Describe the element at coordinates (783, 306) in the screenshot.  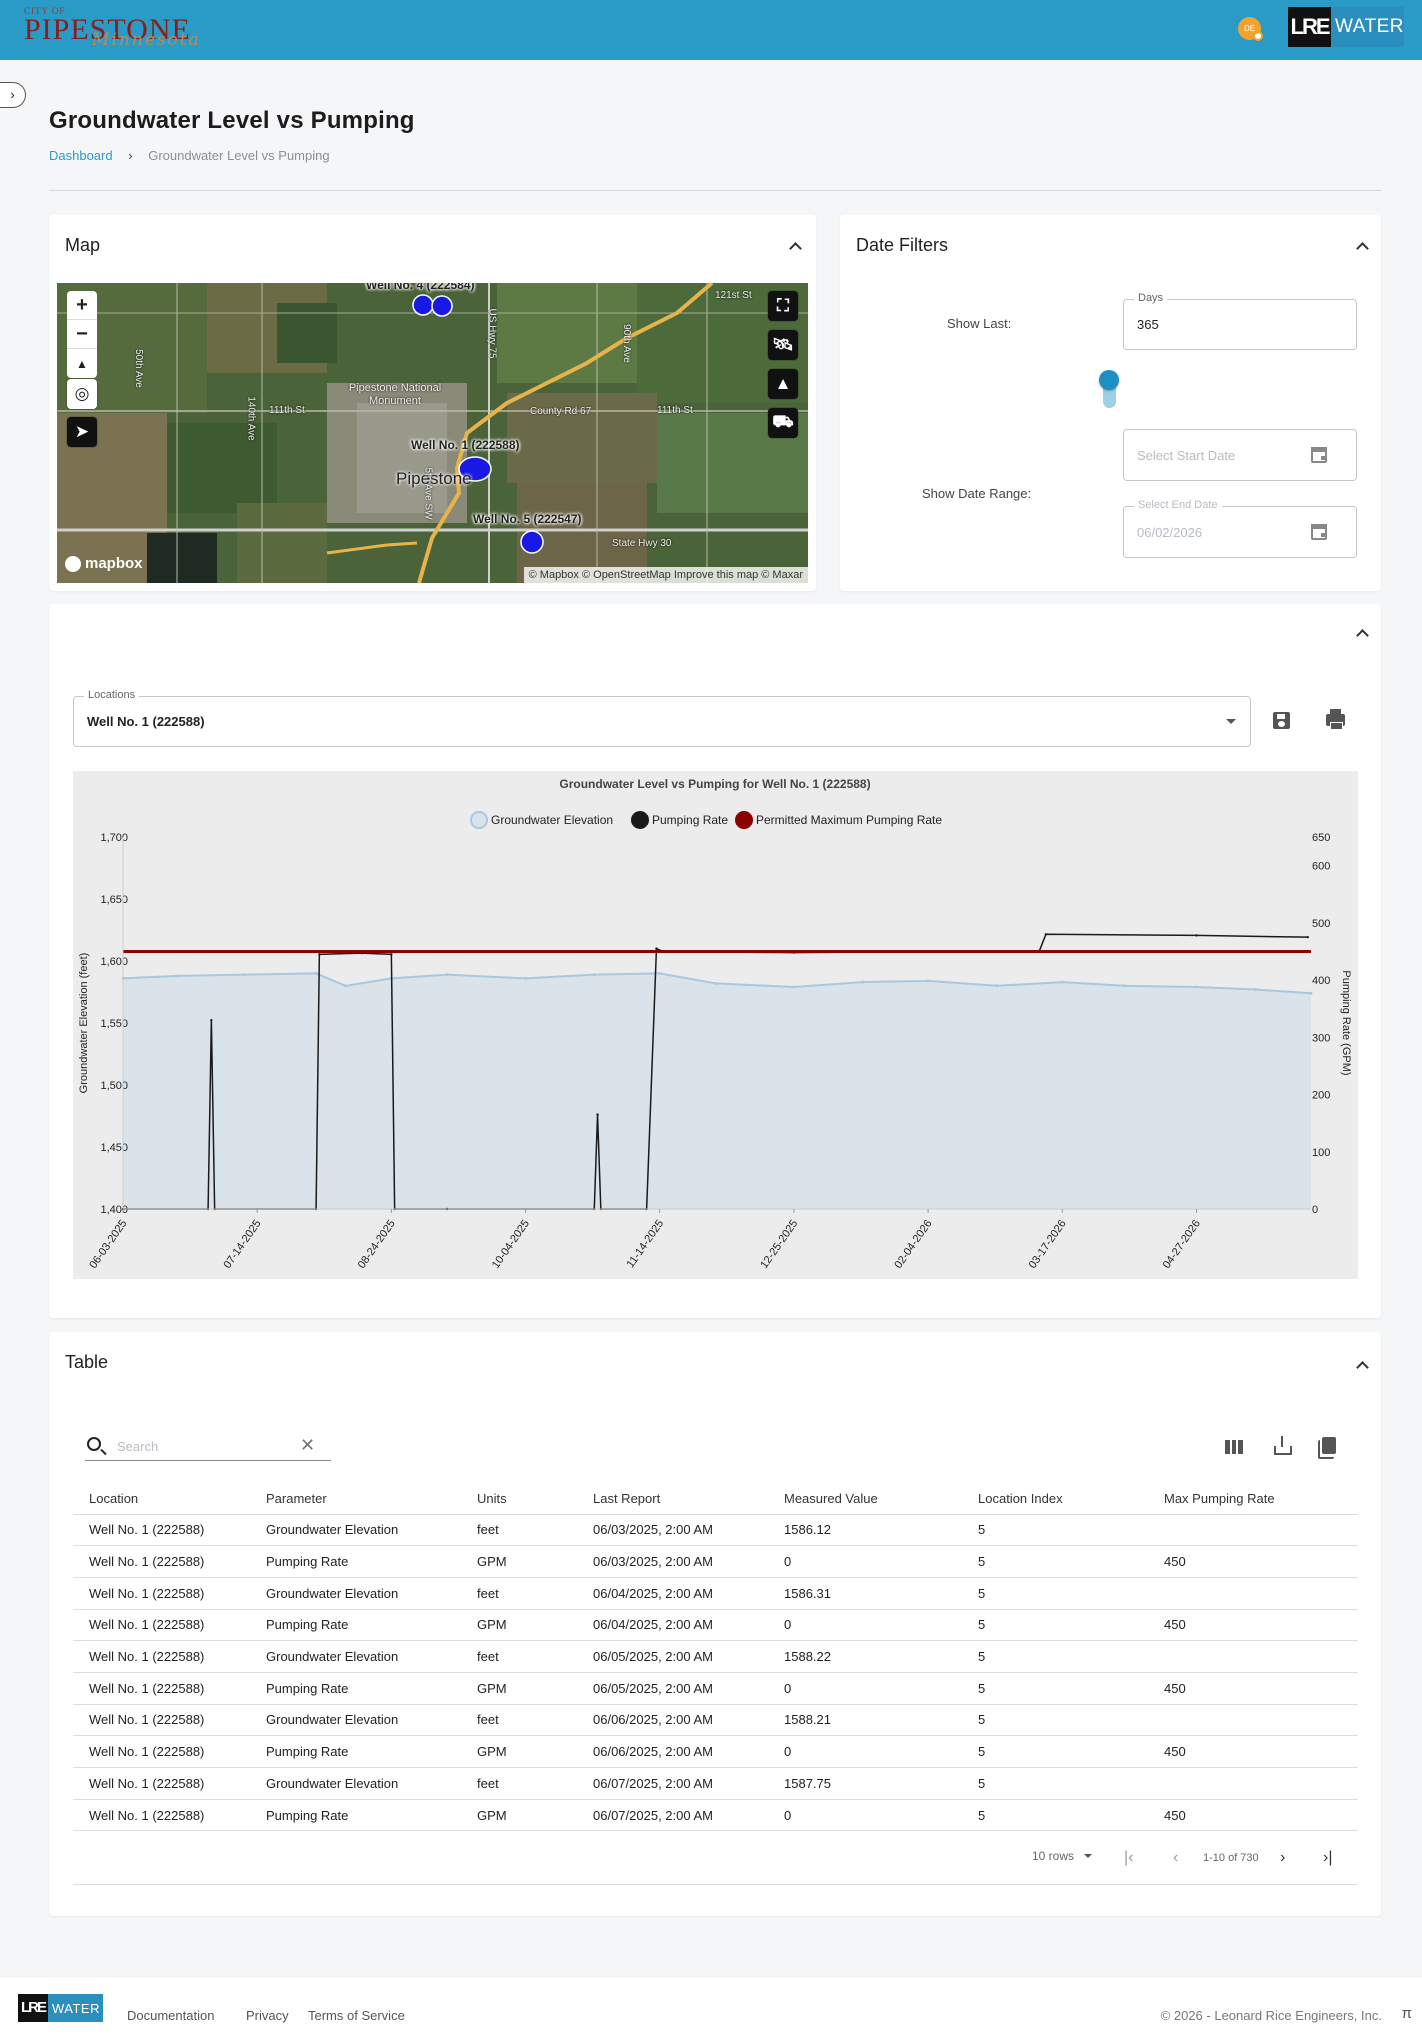
I see `fullscreen-button: ⛶` at that location.